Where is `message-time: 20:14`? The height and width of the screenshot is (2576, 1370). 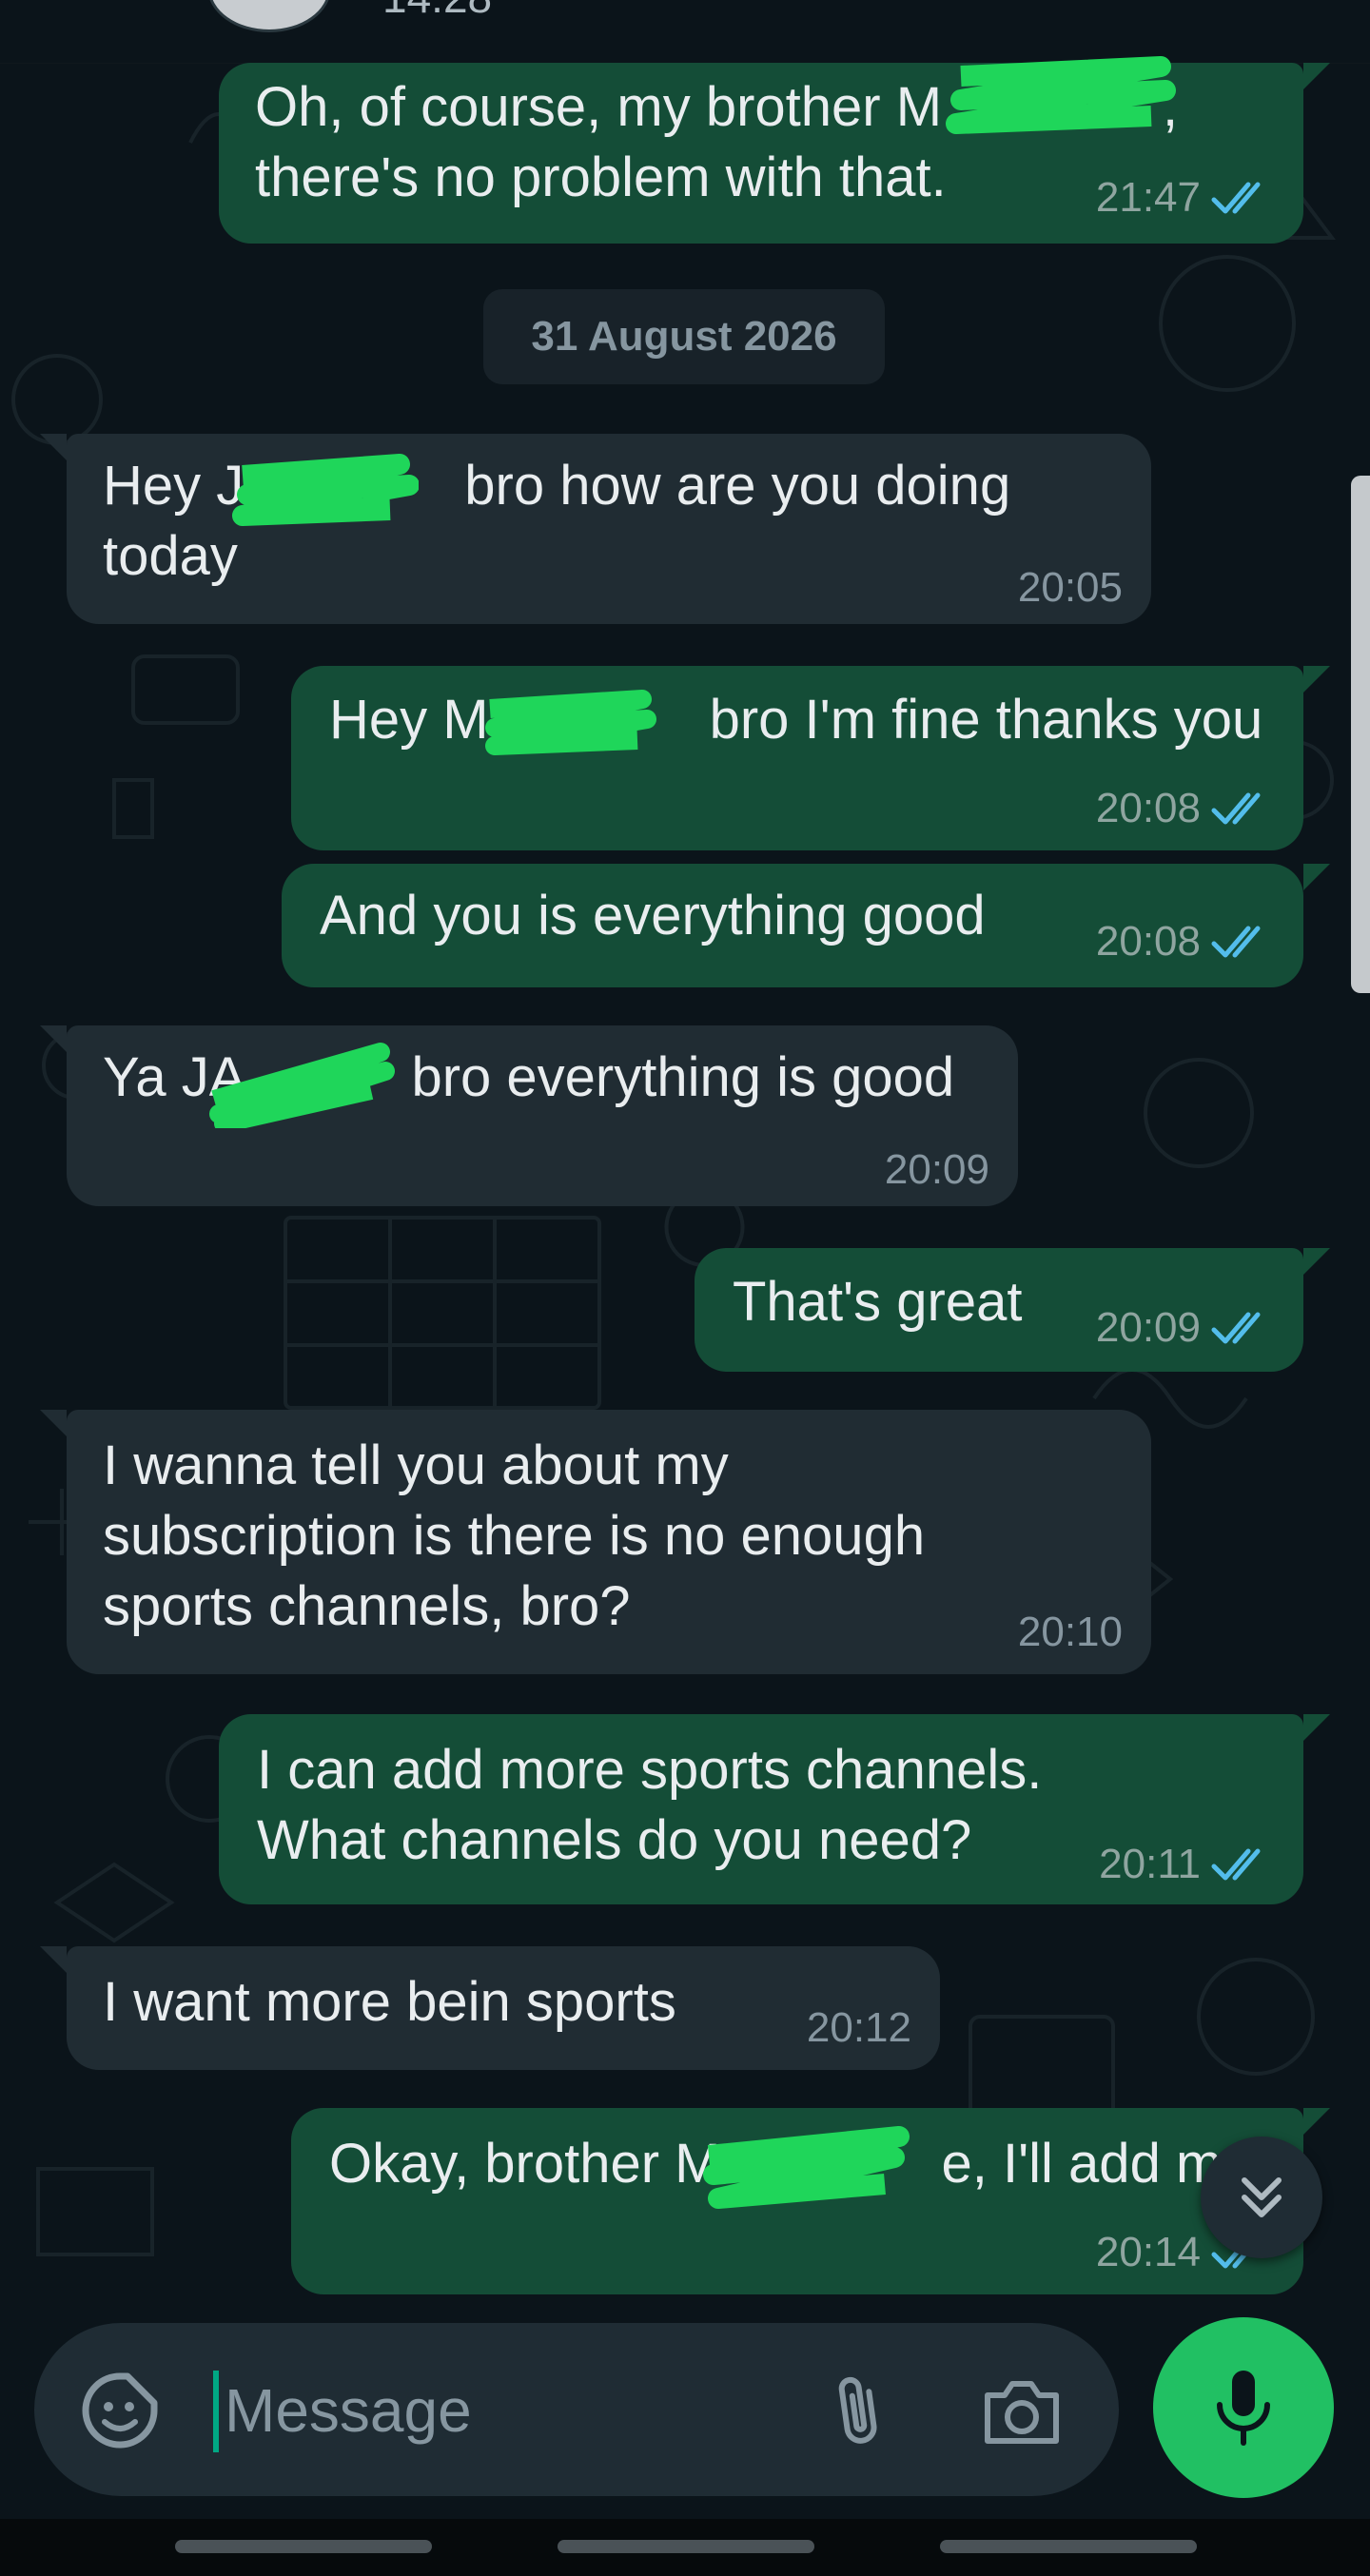 message-time: 20:14 is located at coordinates (1148, 2252).